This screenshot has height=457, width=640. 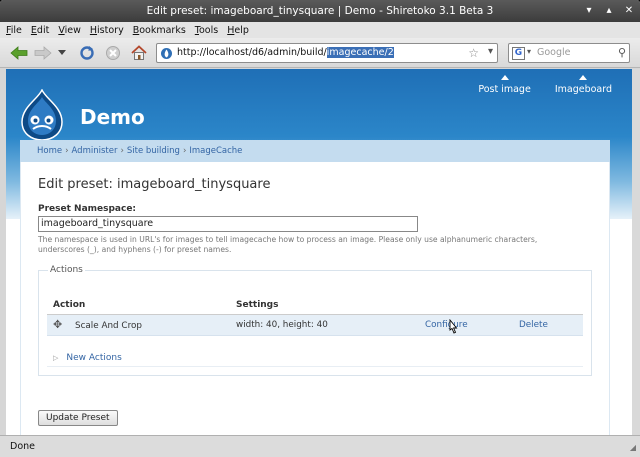 I want to click on configure-cell: Configure, so click(x=466, y=325).